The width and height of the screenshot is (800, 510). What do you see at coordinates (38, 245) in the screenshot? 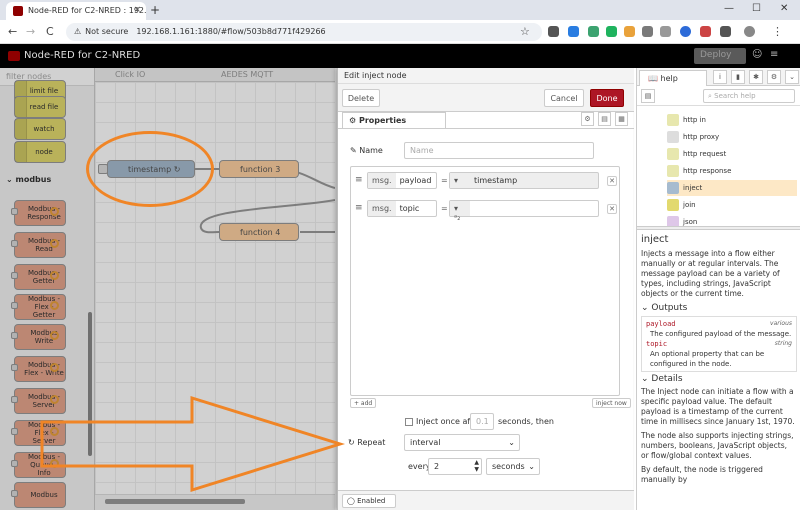
I see `palette-node-modbus: Modbus - Read` at bounding box center [38, 245].